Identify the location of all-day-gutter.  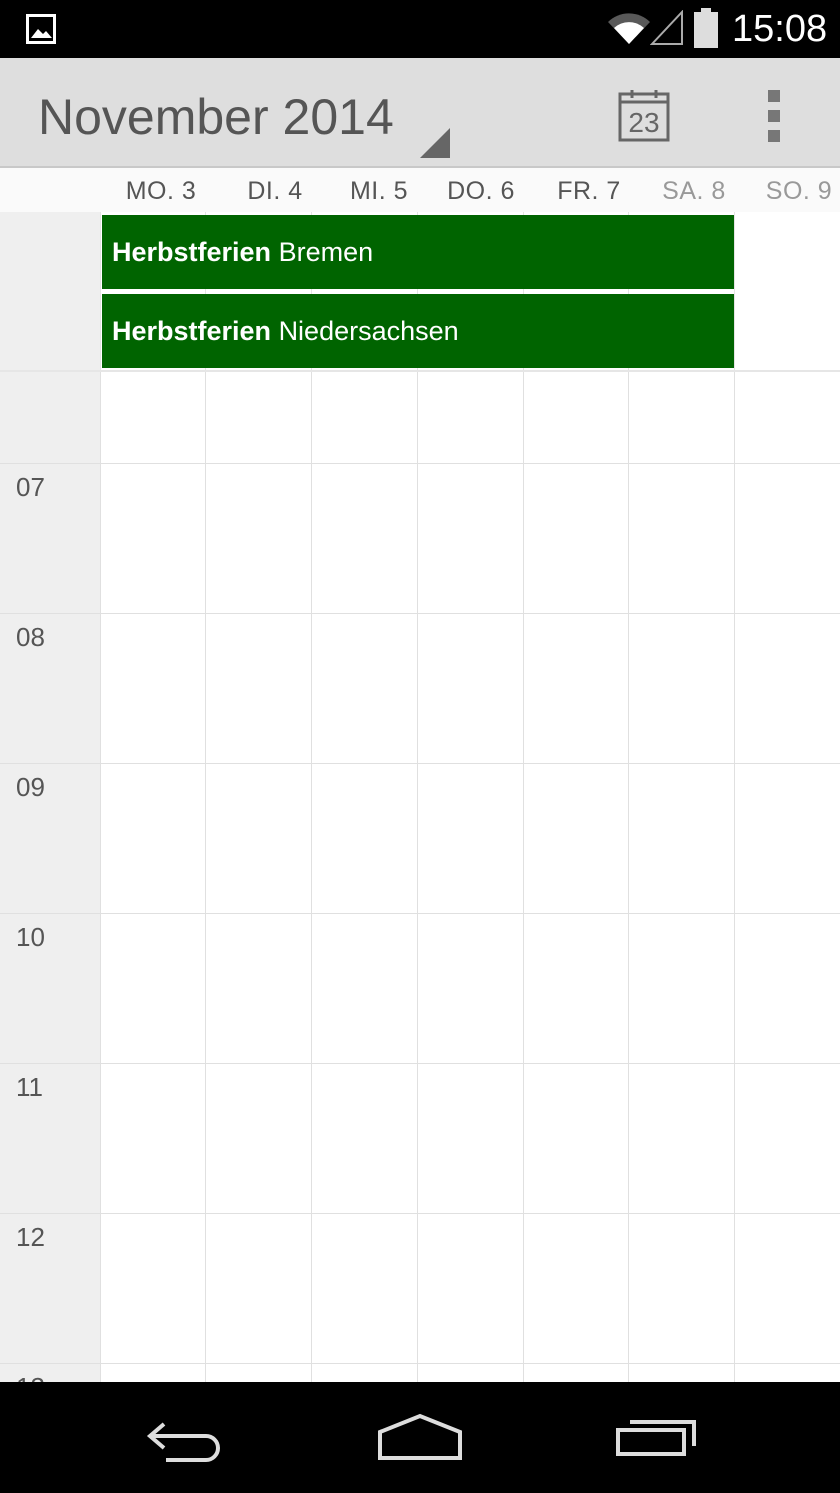
(50, 291).